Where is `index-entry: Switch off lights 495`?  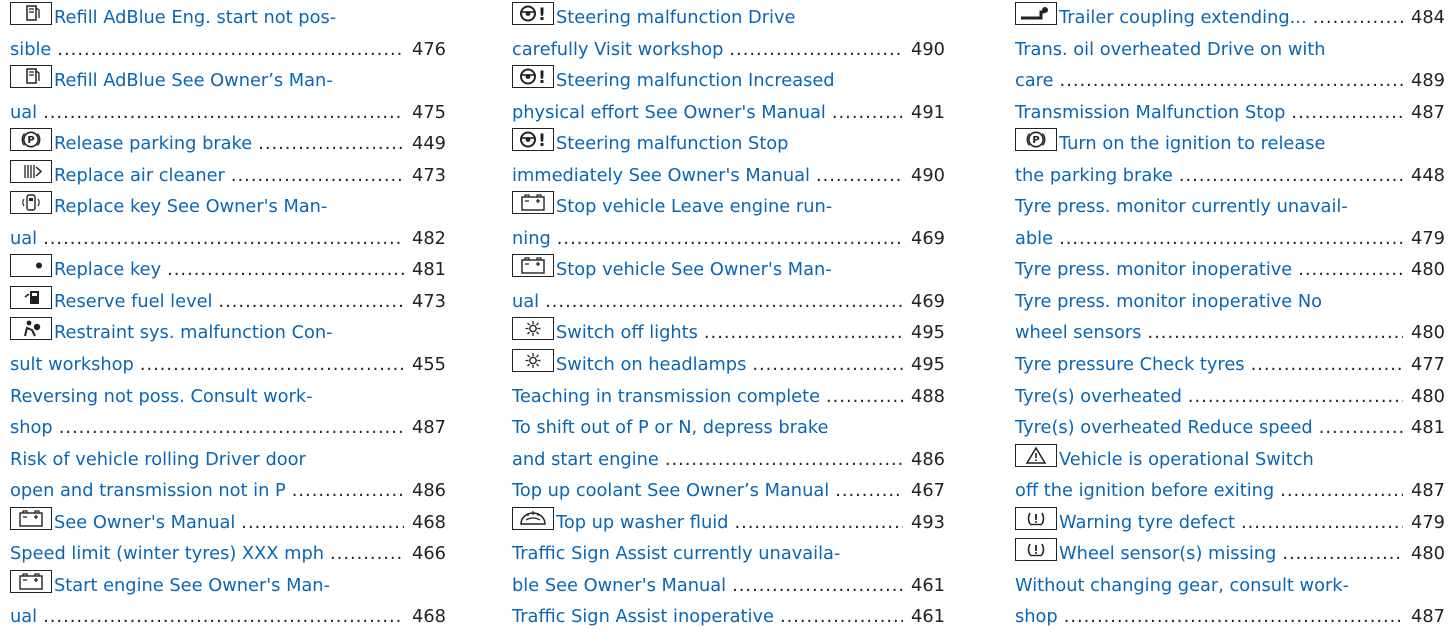
index-entry: Switch off lights 495 is located at coordinates (728, 333).